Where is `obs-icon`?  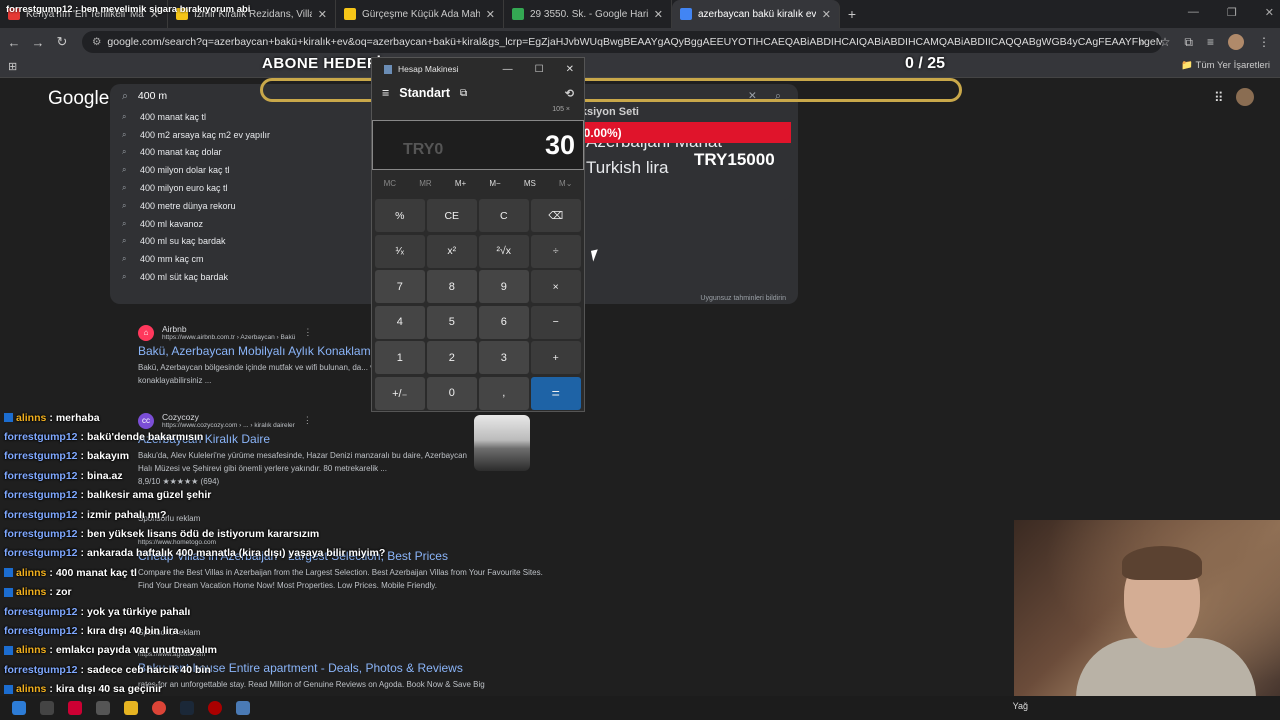 obs-icon is located at coordinates (215, 708).